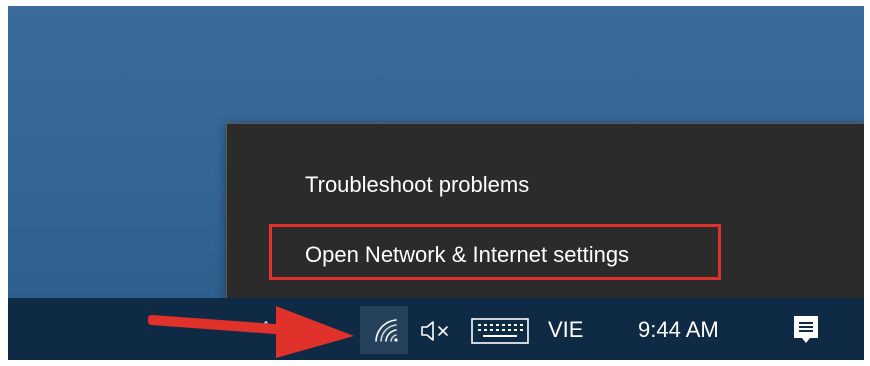 Image resolution: width=870 pixels, height=366 pixels. I want to click on touch-keyboard-icon, so click(500, 331).